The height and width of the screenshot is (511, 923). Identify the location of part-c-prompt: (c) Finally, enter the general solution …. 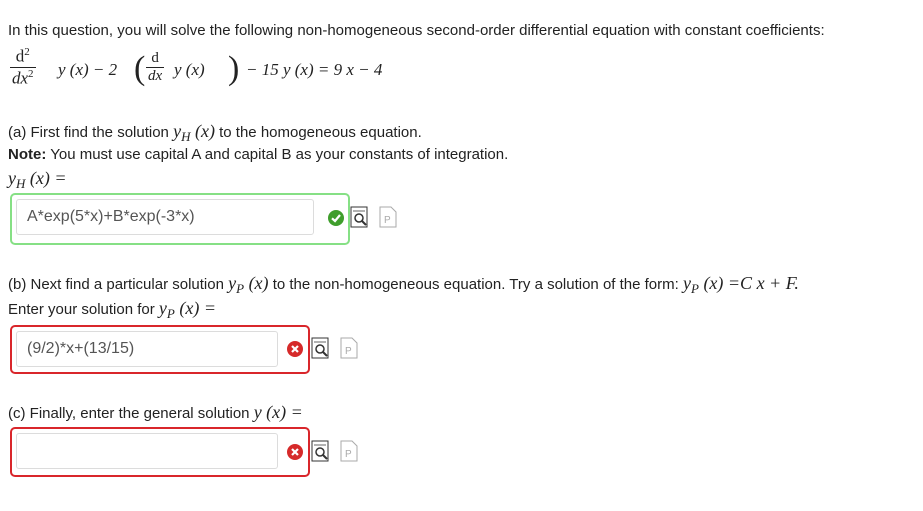
(155, 412).